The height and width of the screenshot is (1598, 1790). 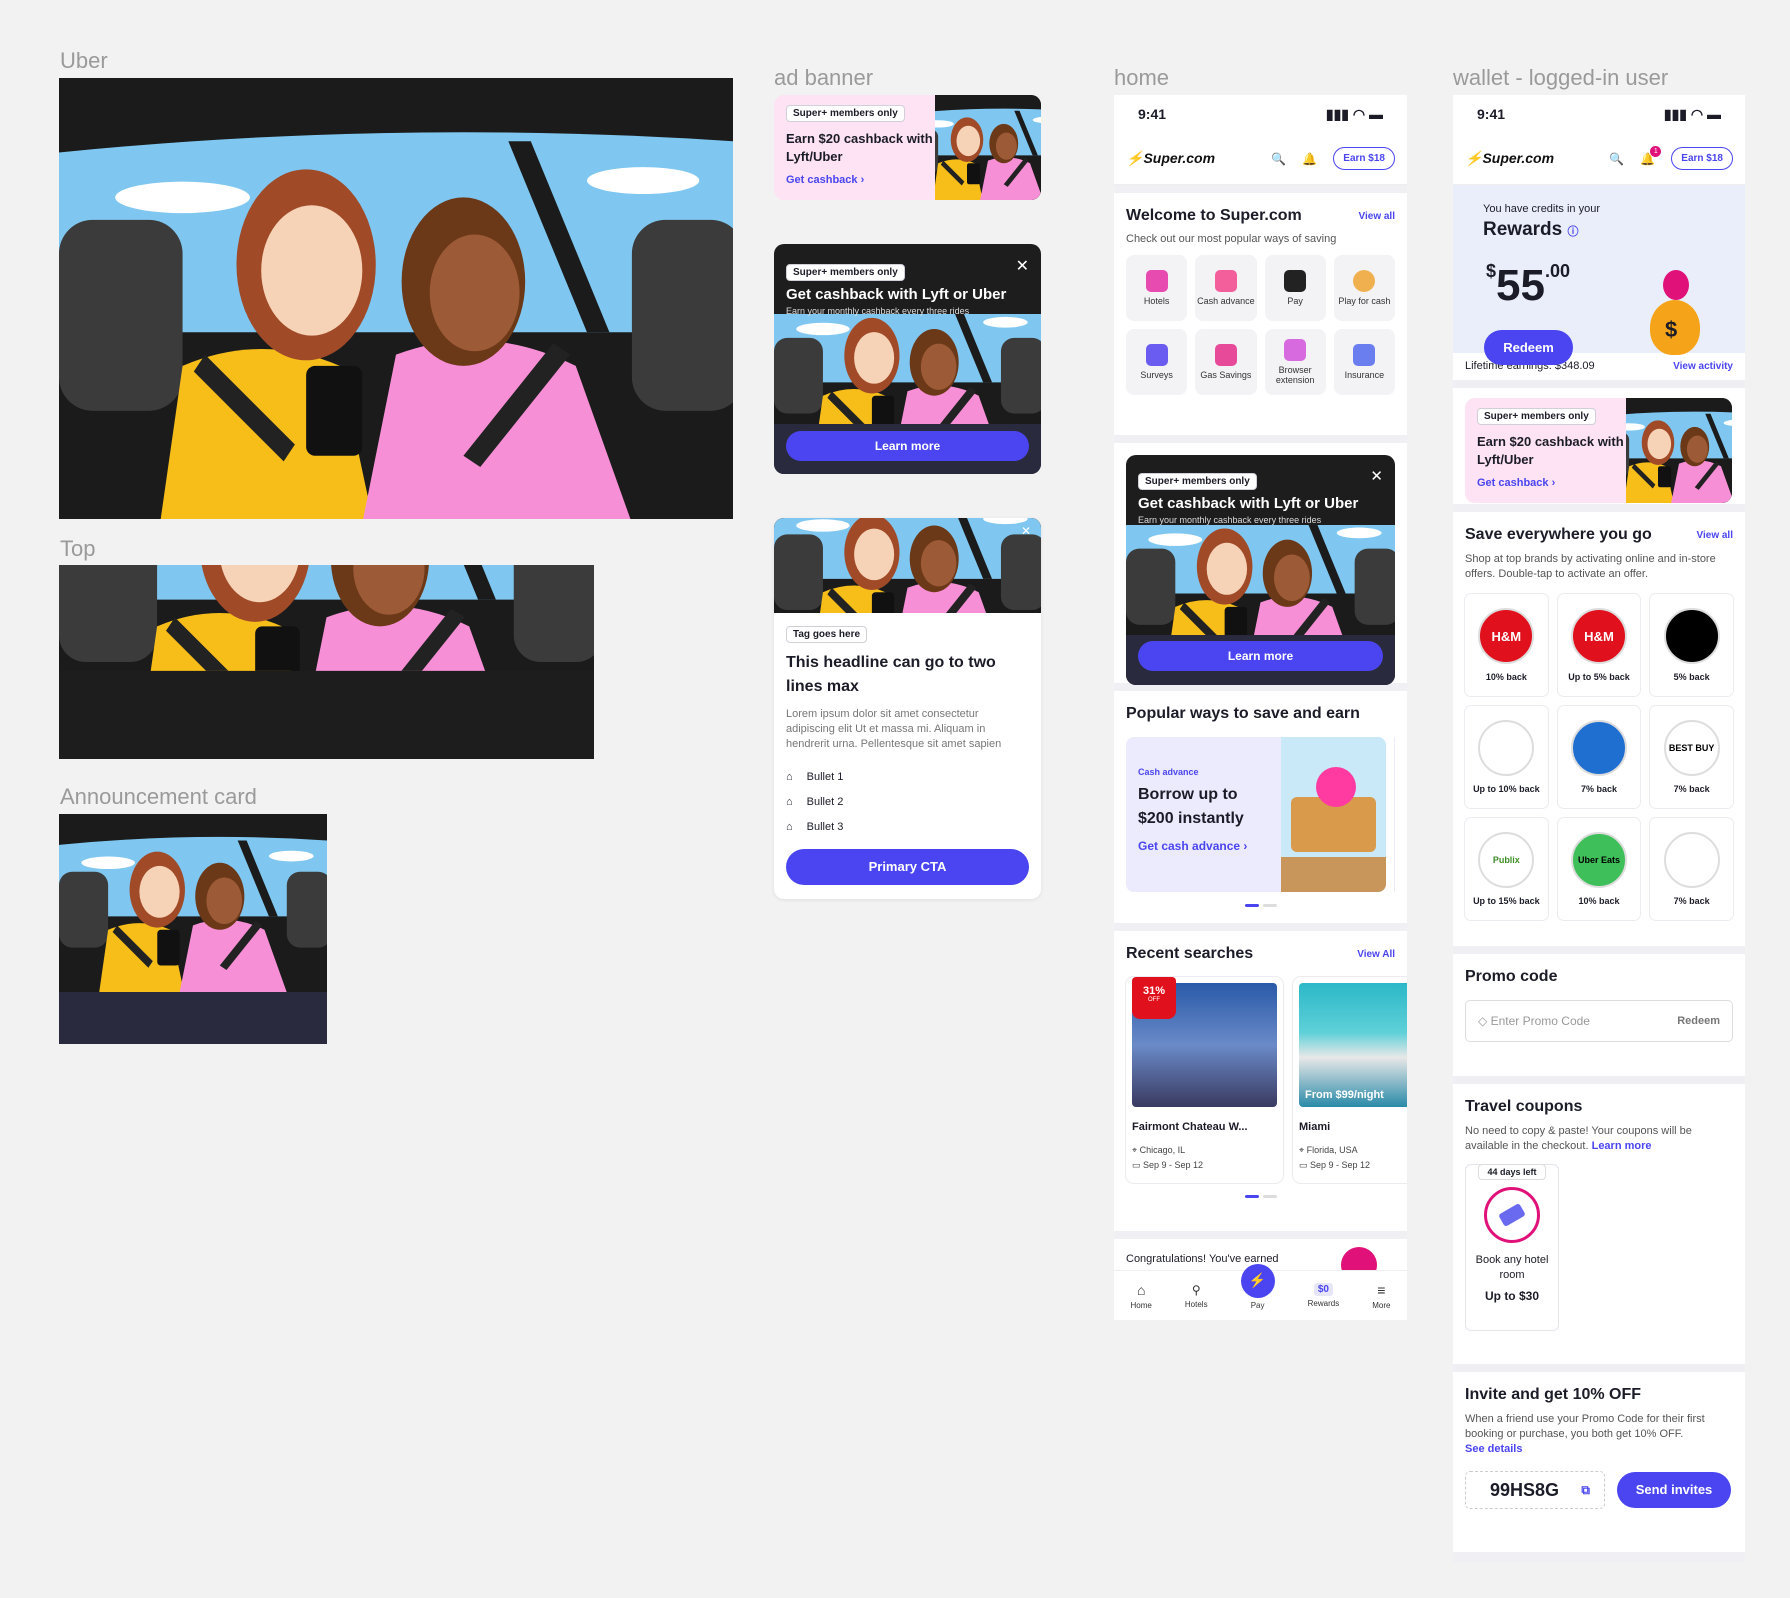 I want to click on tile-pay: Pay, so click(x=1295, y=288).